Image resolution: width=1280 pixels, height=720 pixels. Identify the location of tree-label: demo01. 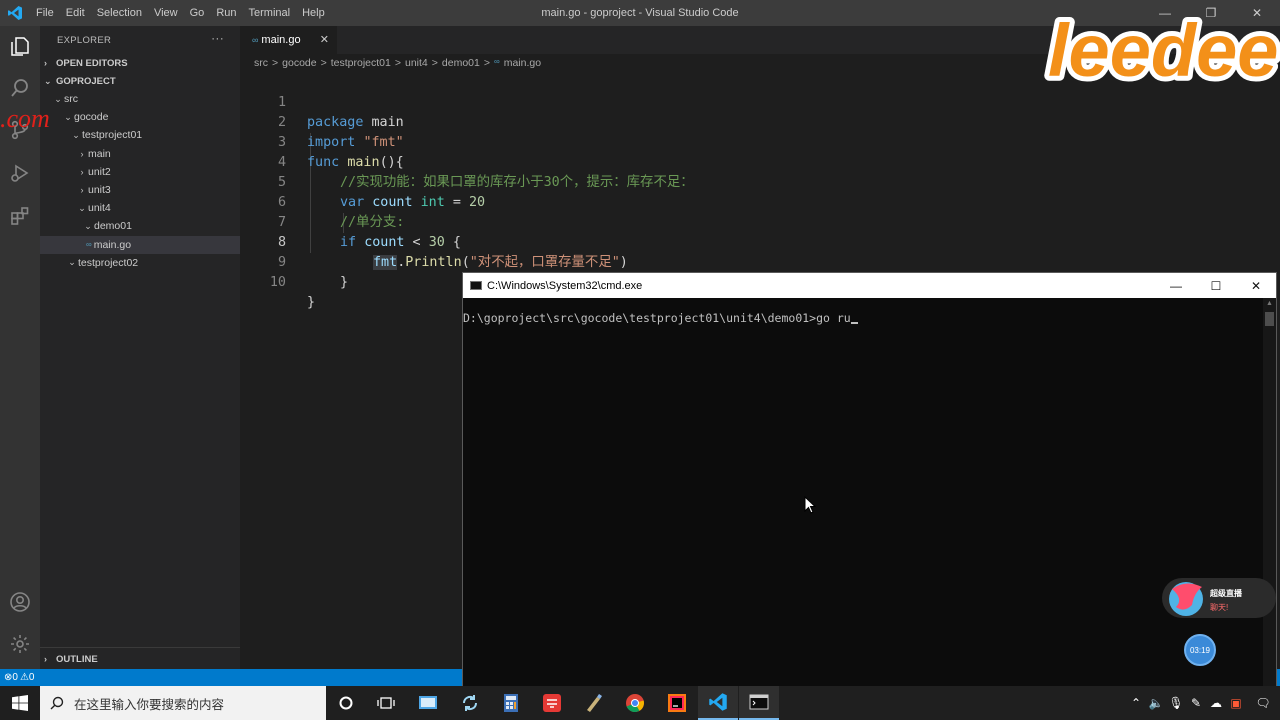
(113, 226).